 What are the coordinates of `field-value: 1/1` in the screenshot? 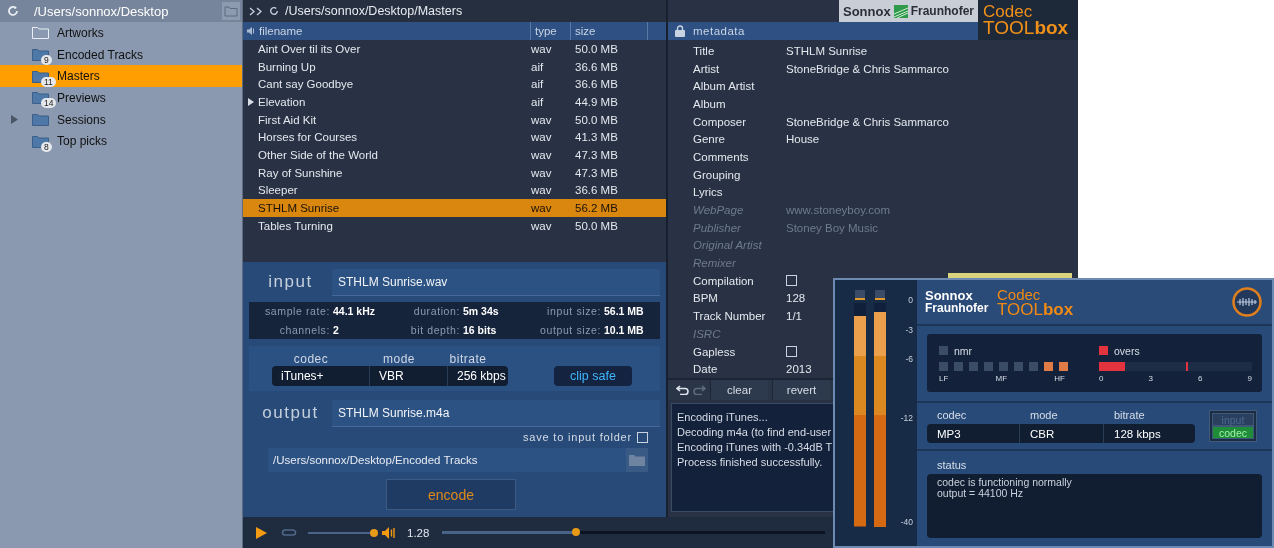 It's located at (794, 316).